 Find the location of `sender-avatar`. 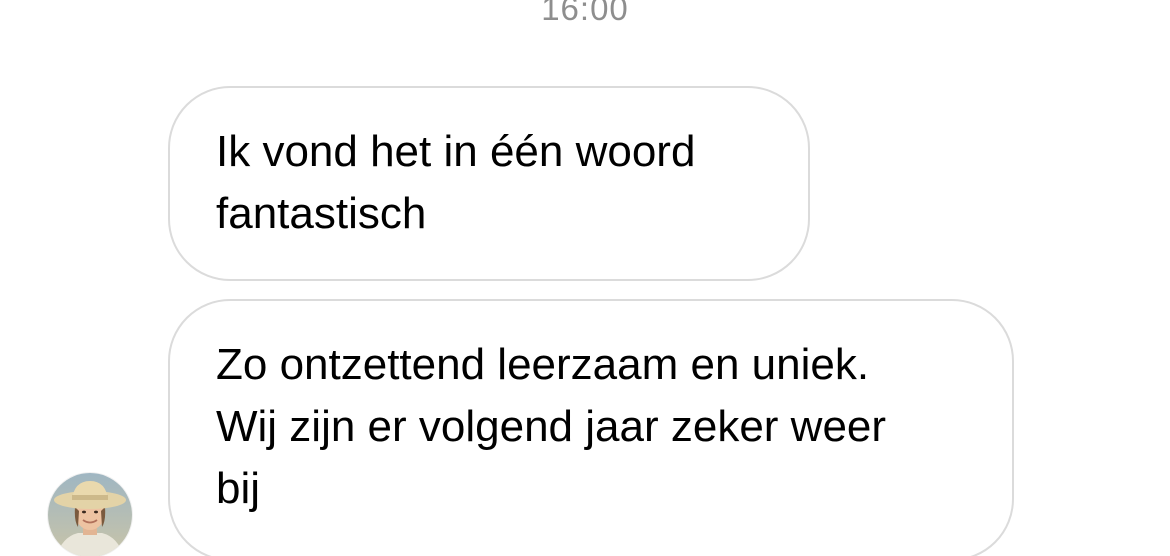

sender-avatar is located at coordinates (90, 514).